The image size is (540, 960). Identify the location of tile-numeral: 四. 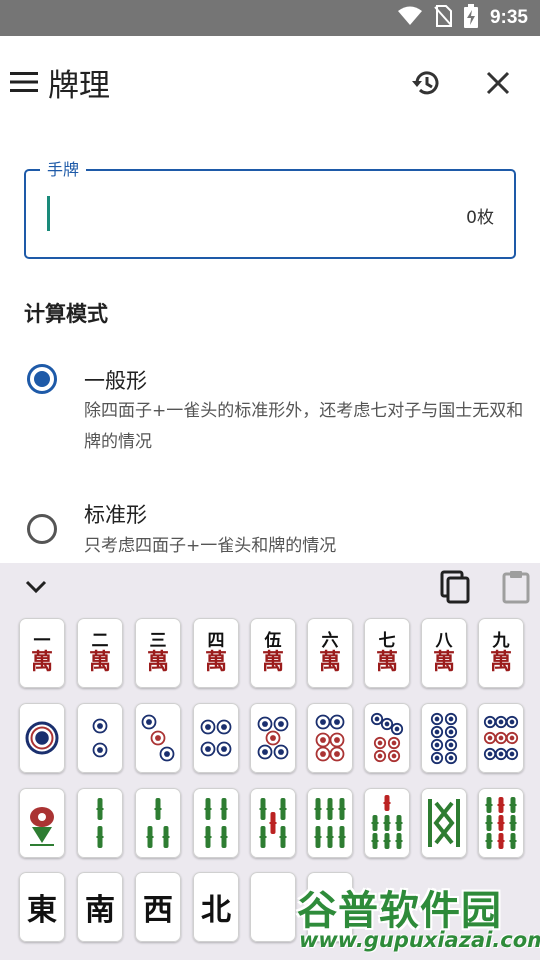
(216, 641).